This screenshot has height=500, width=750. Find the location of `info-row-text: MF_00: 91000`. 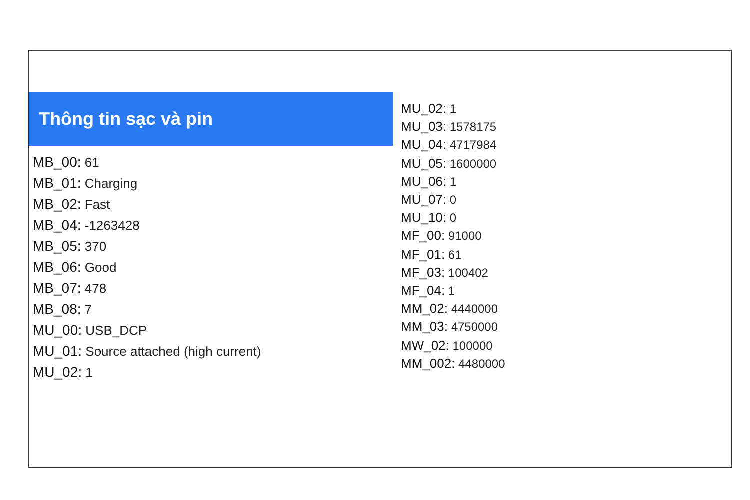

info-row-text: MF_00: 91000 is located at coordinates (441, 236).